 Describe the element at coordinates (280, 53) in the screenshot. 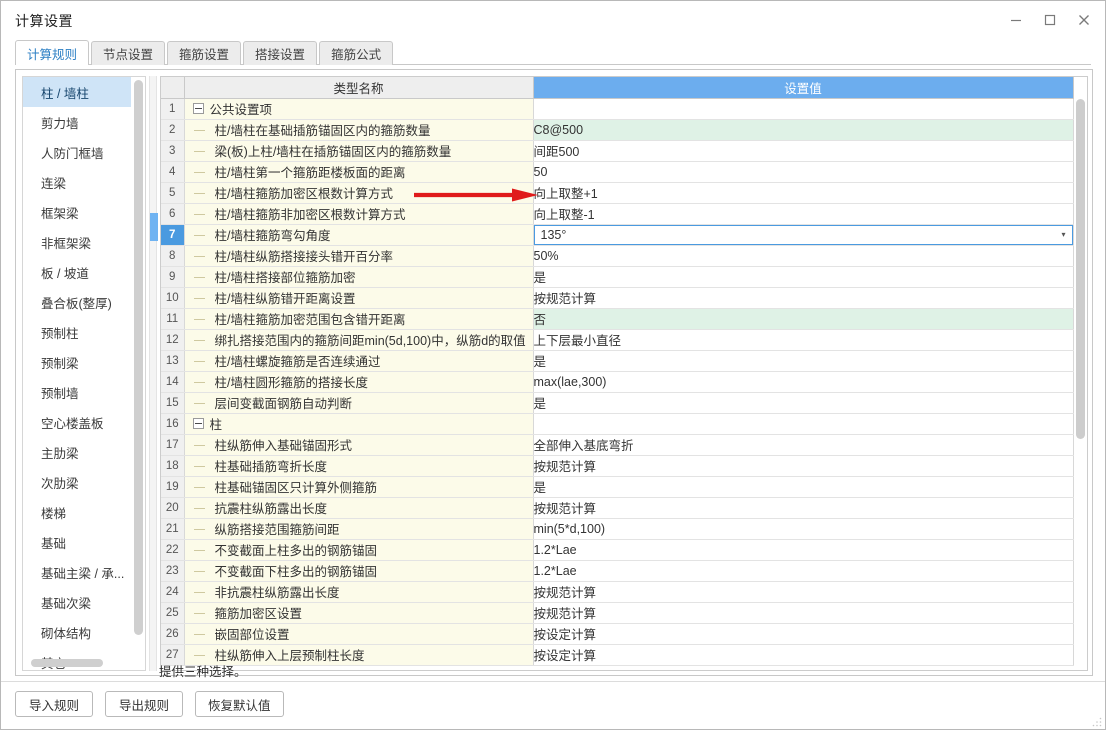

I see `tab-4: 搭接设置` at that location.